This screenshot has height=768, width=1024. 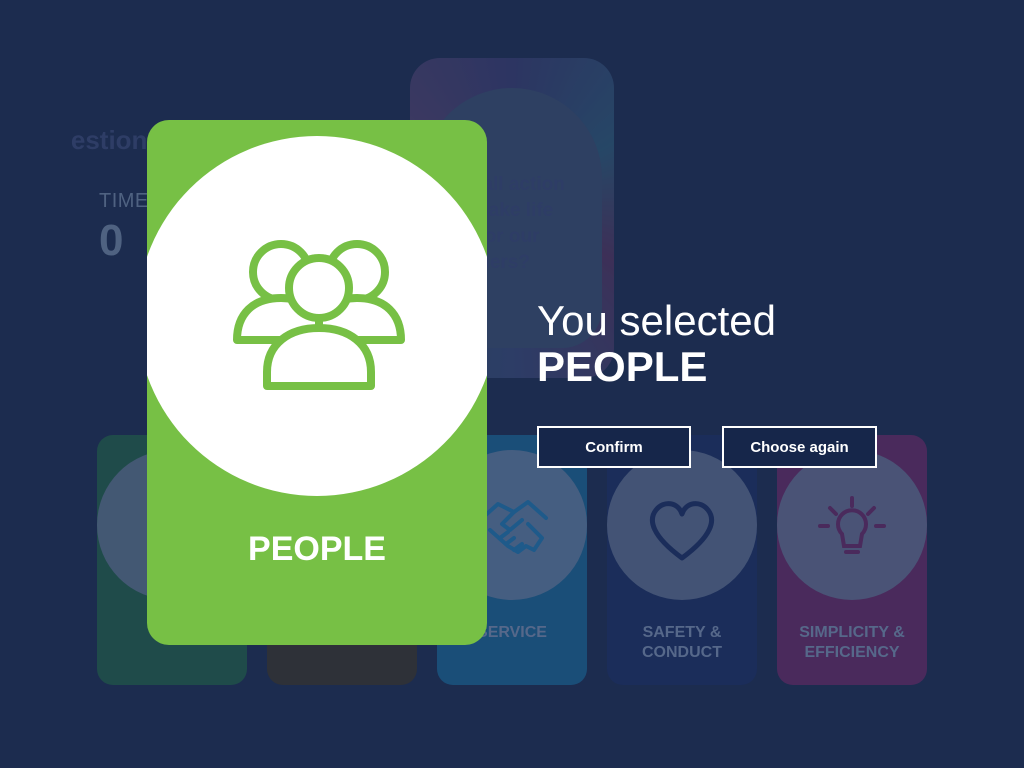 I want to click on value-card-label-line: SAFETY &, so click(x=682, y=632).